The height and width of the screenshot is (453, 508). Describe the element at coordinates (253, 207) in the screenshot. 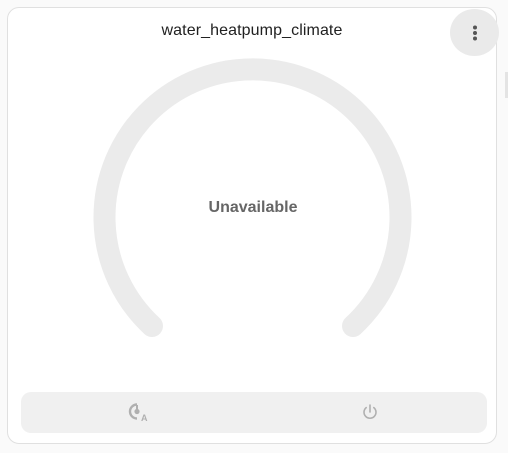

I see `status-unavailable: Unavailable` at that location.